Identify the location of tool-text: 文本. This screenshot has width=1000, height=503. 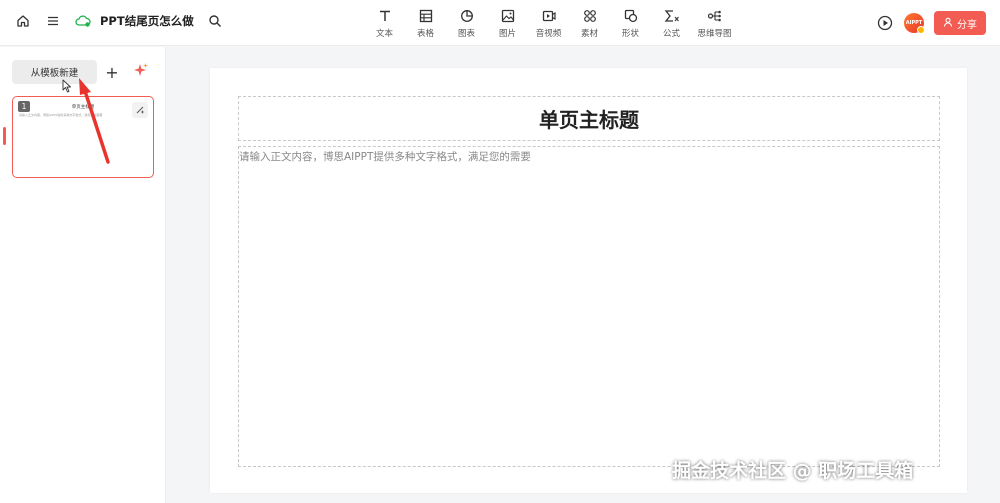
(384, 23).